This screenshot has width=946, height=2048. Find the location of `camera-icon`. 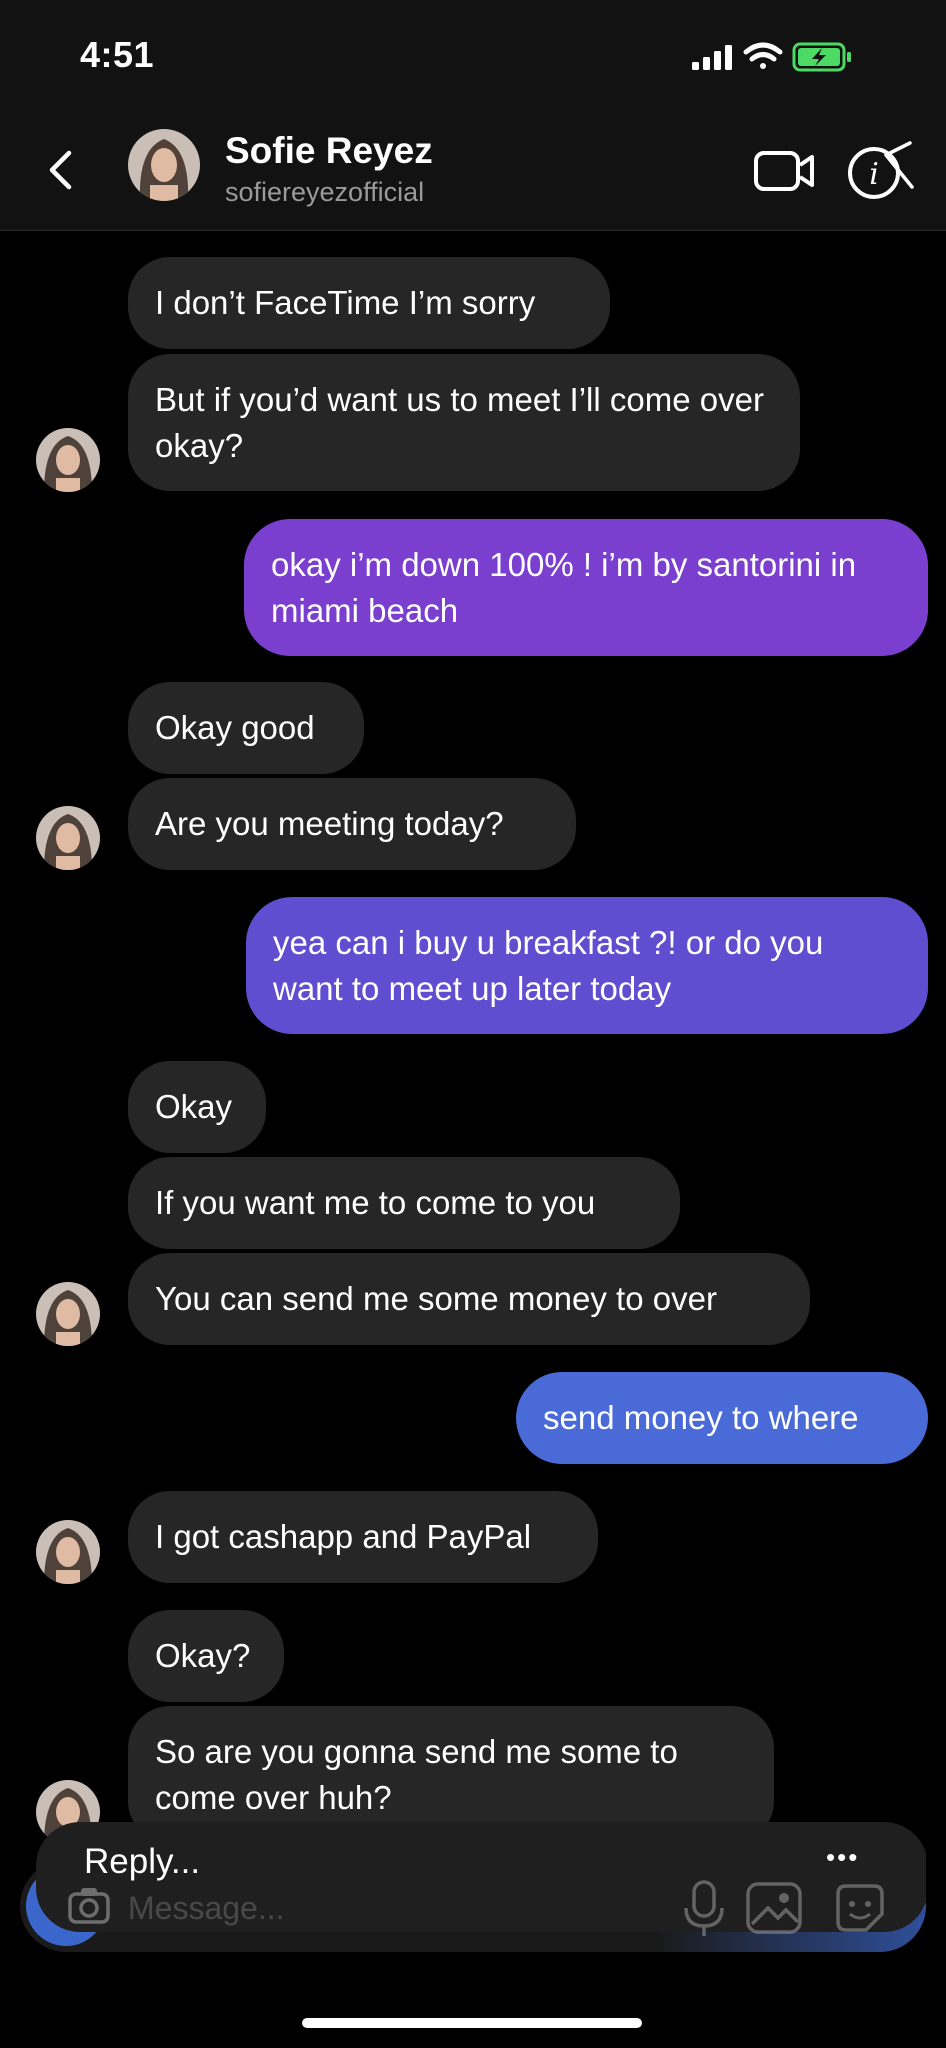

camera-icon is located at coordinates (89, 1905).